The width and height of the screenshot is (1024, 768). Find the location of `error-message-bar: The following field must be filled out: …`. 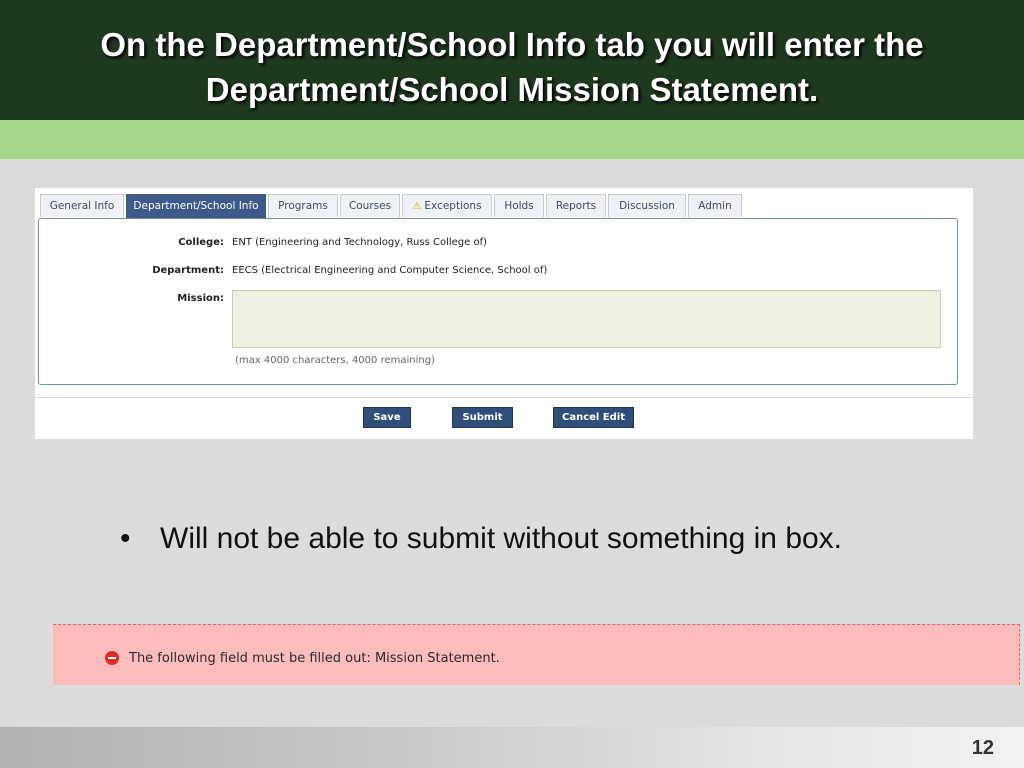

error-message-bar: The following field must be filled out: … is located at coordinates (536, 654).